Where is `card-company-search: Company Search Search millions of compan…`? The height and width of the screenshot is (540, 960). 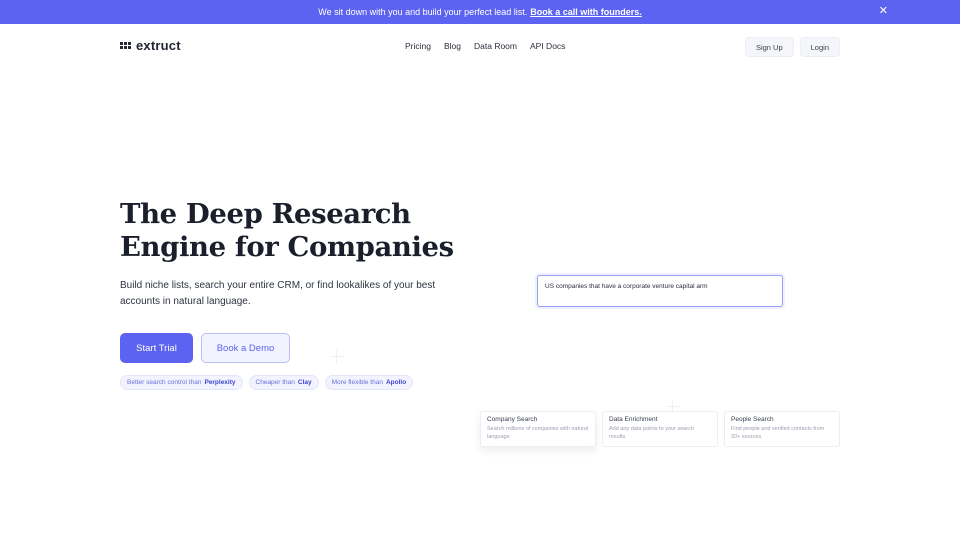
card-company-search: Company Search Search millions of compan… is located at coordinates (538, 429).